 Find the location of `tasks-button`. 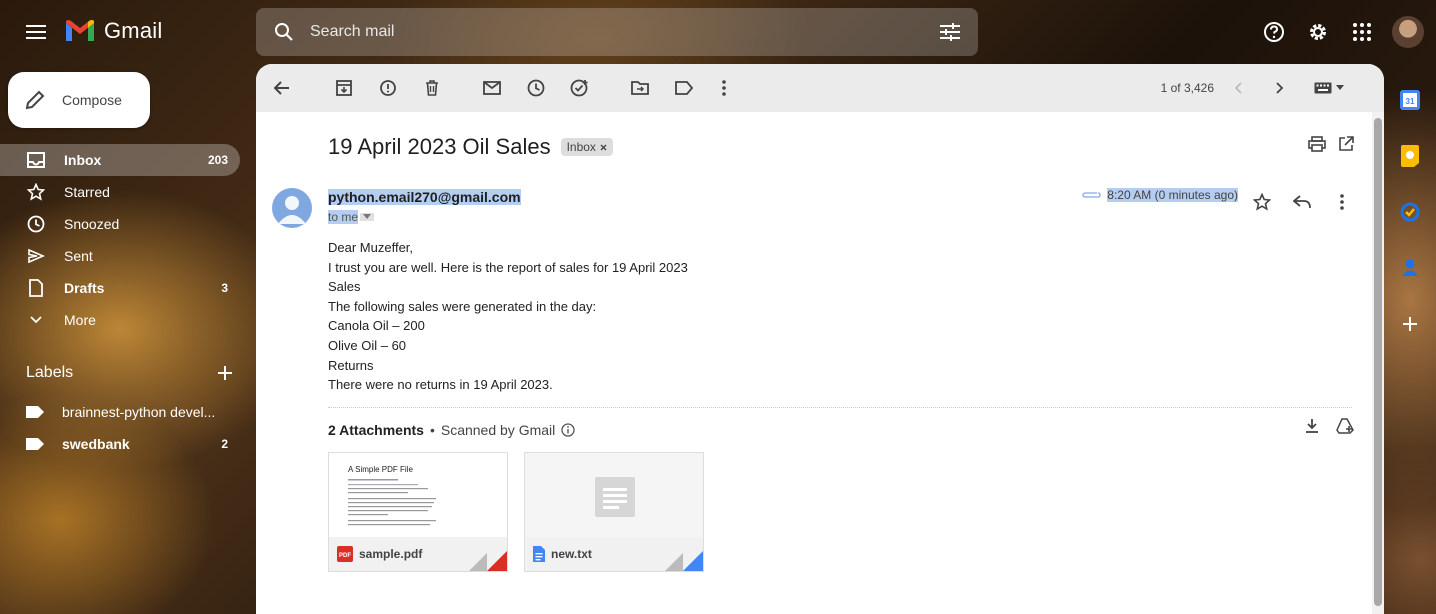

tasks-button is located at coordinates (1410, 212).